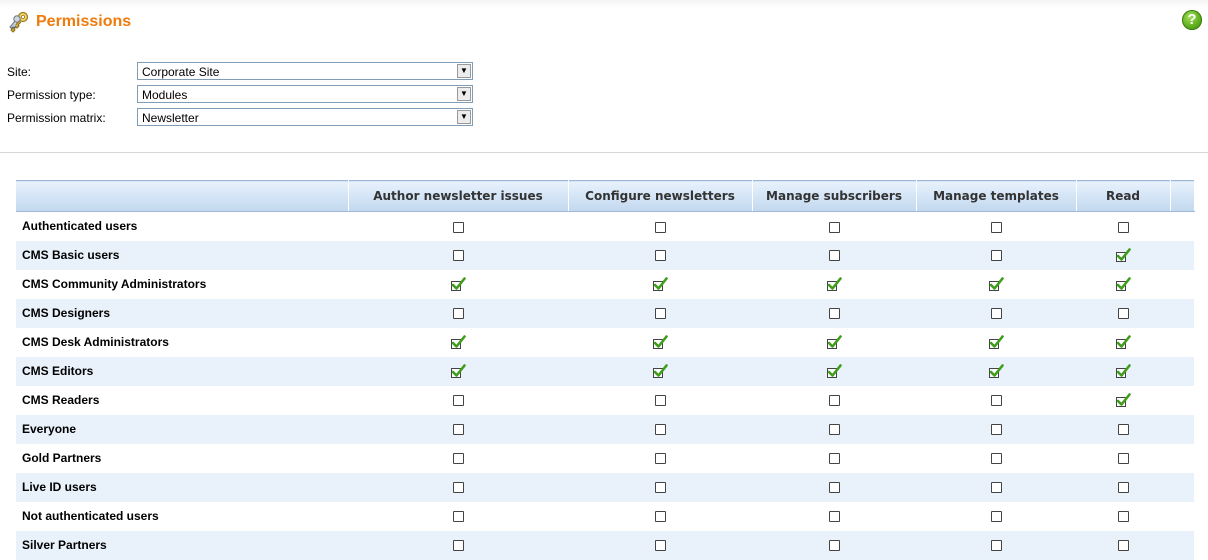 The width and height of the screenshot is (1208, 560). Describe the element at coordinates (305, 94) in the screenshot. I see `permission-type-select: Modules ▼` at that location.